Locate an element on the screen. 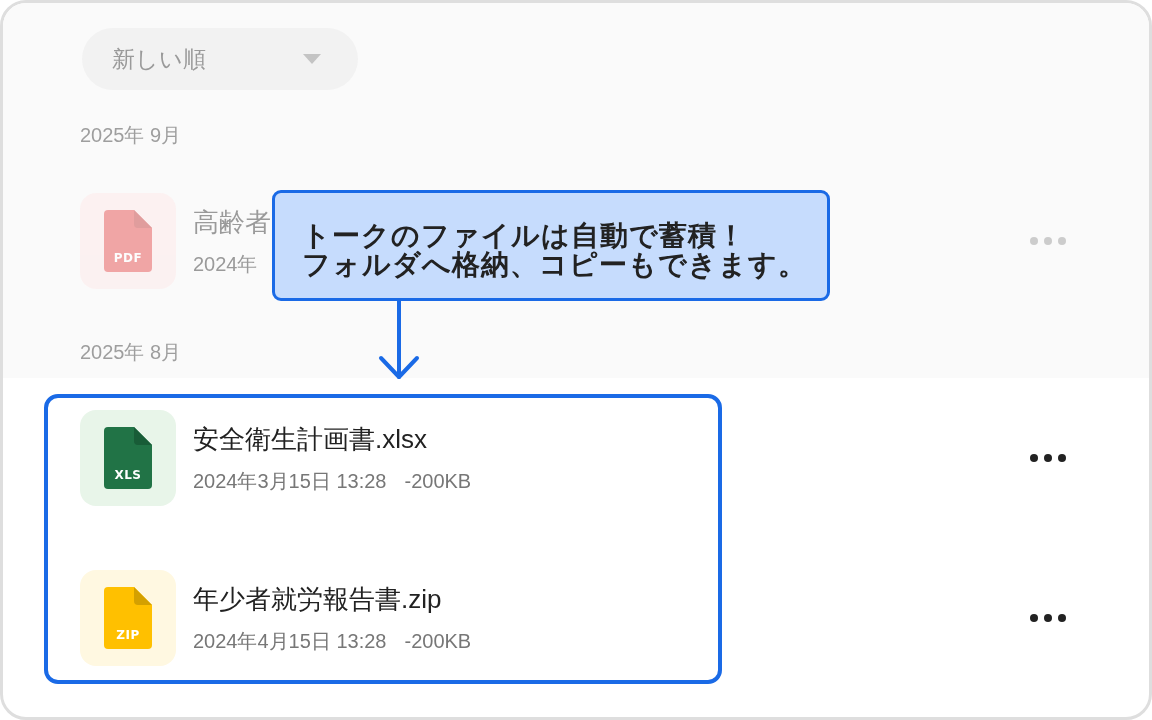 The height and width of the screenshot is (720, 1152). file-type-label: ZIP is located at coordinates (128, 635).